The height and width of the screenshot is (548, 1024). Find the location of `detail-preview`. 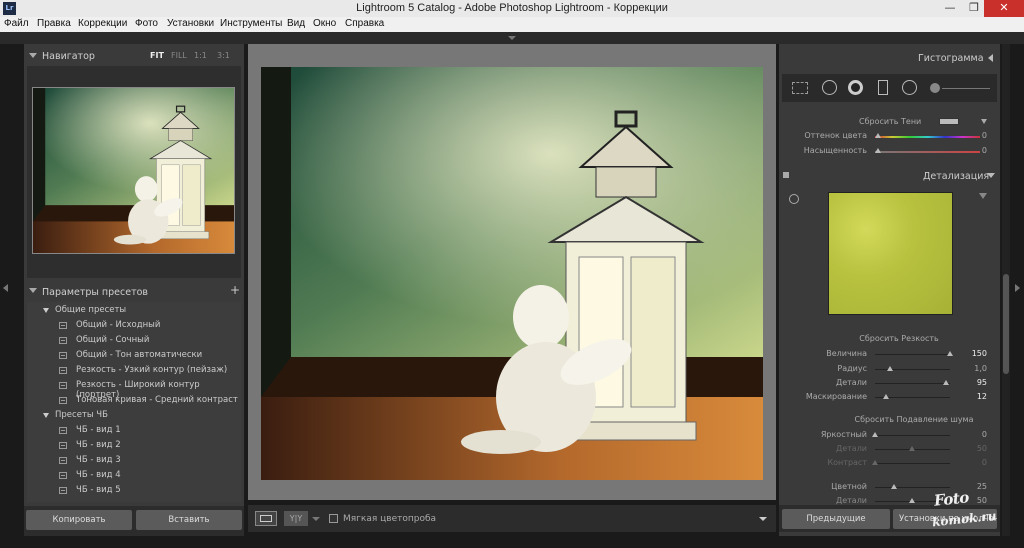

detail-preview is located at coordinates (890, 253).